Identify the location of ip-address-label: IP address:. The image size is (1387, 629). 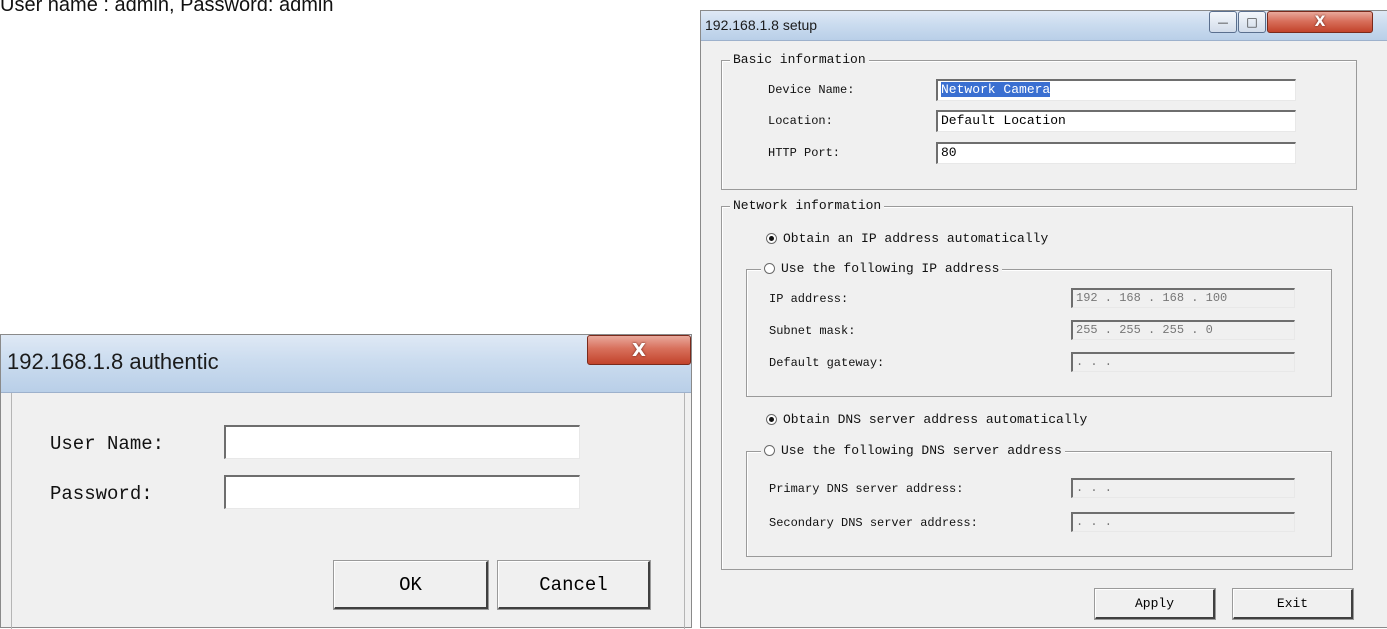
(809, 299).